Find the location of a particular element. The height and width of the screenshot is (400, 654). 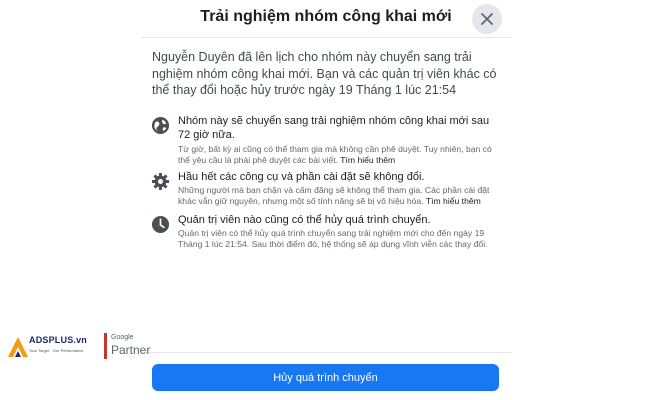

clock-icon is located at coordinates (160, 224).